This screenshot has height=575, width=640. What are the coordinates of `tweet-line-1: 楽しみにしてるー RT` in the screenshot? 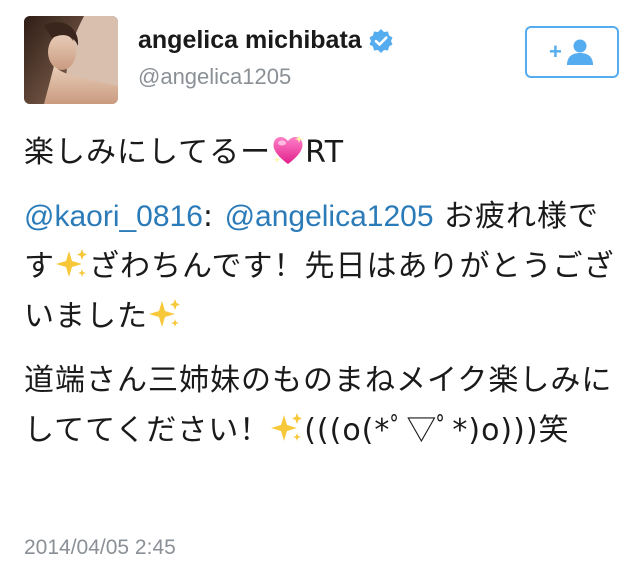 It's located at (324, 153).